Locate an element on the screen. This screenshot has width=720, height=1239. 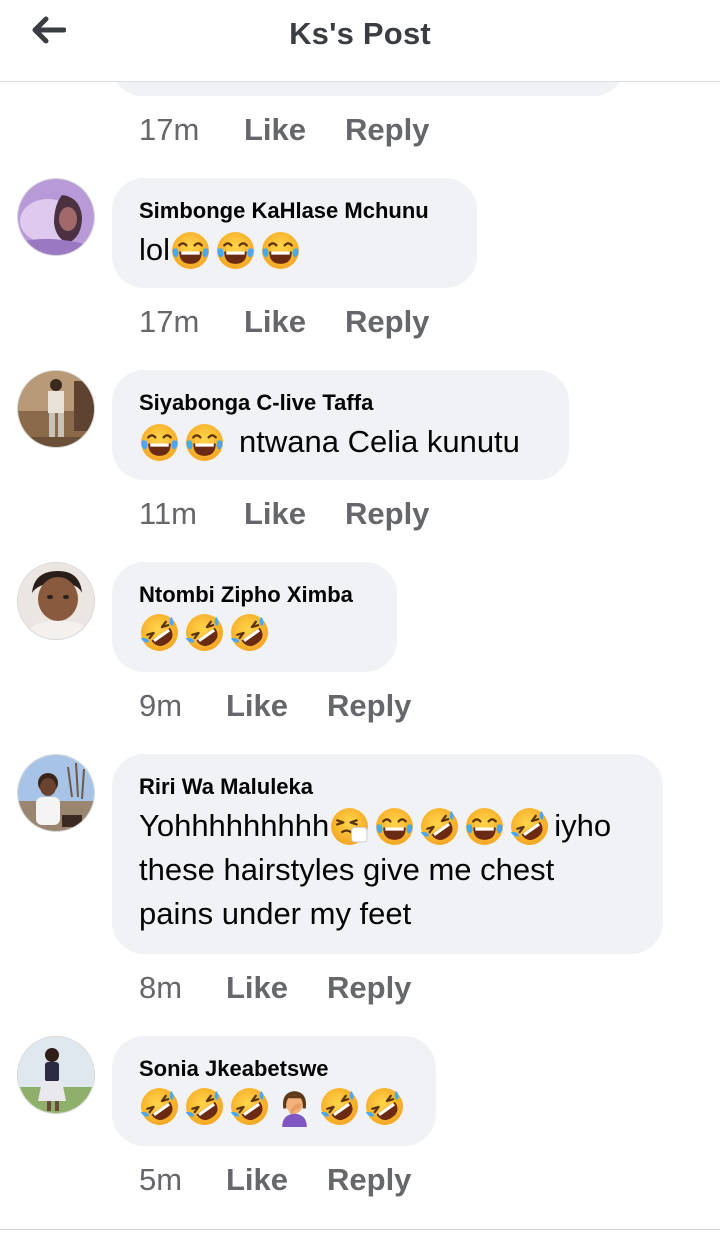
comment-time: 11m is located at coordinates (168, 513).